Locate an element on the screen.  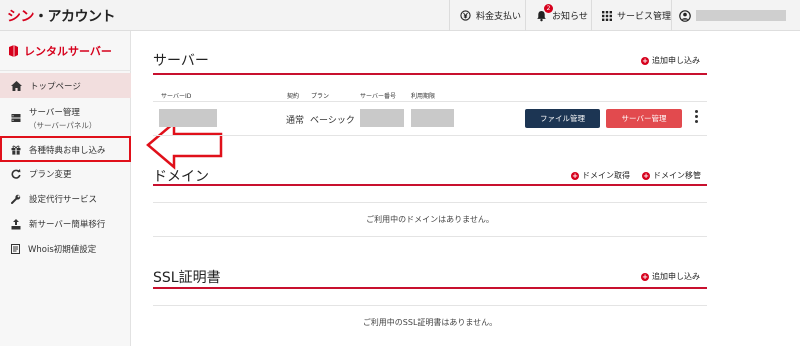
domain-row-top-border is located at coordinates (430, 202).